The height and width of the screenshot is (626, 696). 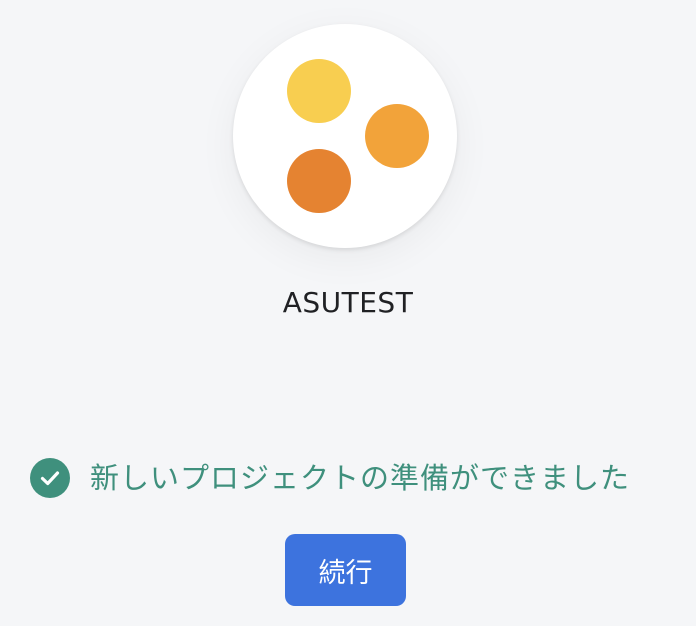 What do you see at coordinates (345, 570) in the screenshot?
I see `continue-button: 続行` at bounding box center [345, 570].